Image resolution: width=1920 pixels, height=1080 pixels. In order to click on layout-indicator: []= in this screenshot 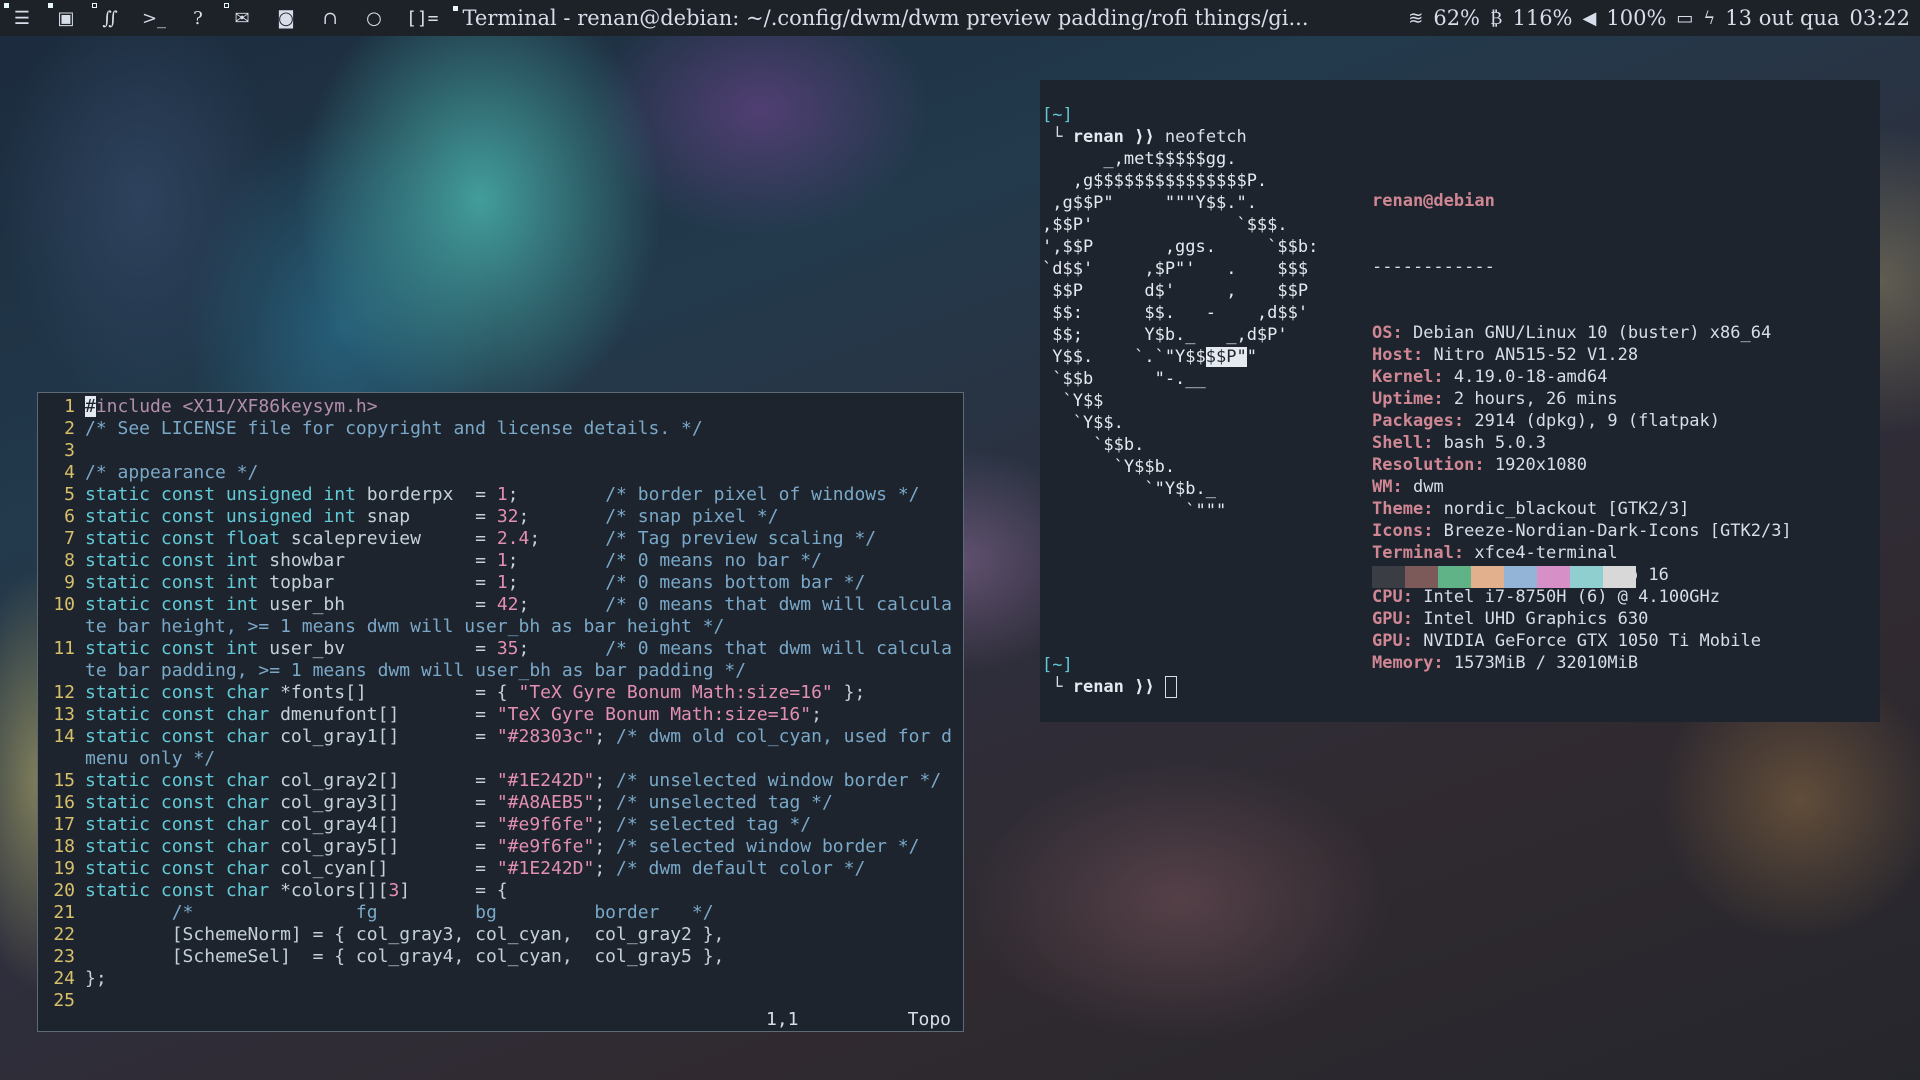, I will do `click(422, 18)`.